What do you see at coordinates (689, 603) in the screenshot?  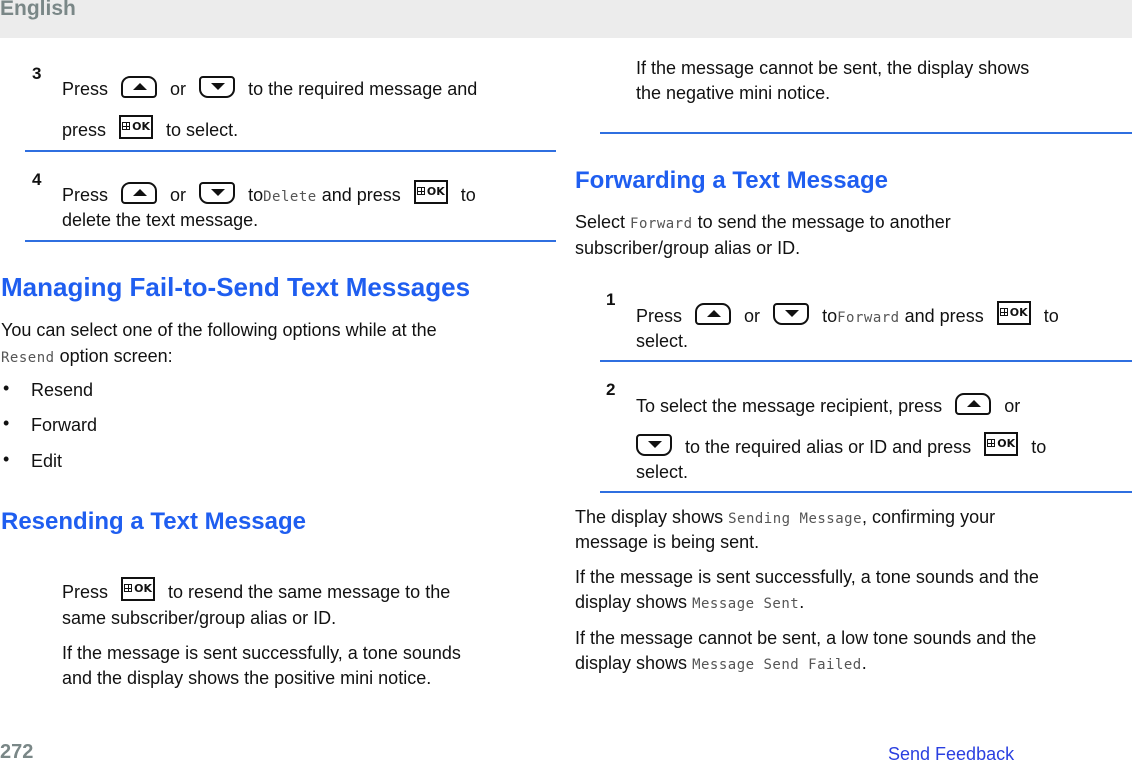 I see `sent-line-2: display shows Message Sent.` at bounding box center [689, 603].